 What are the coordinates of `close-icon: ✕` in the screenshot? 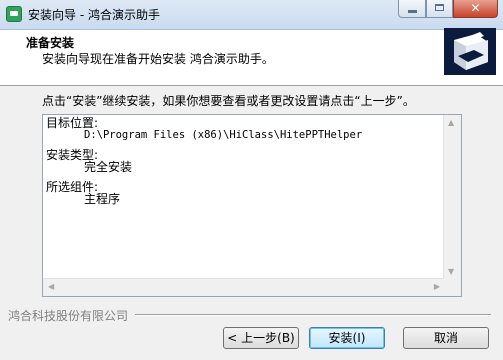 It's located at (475, 8).